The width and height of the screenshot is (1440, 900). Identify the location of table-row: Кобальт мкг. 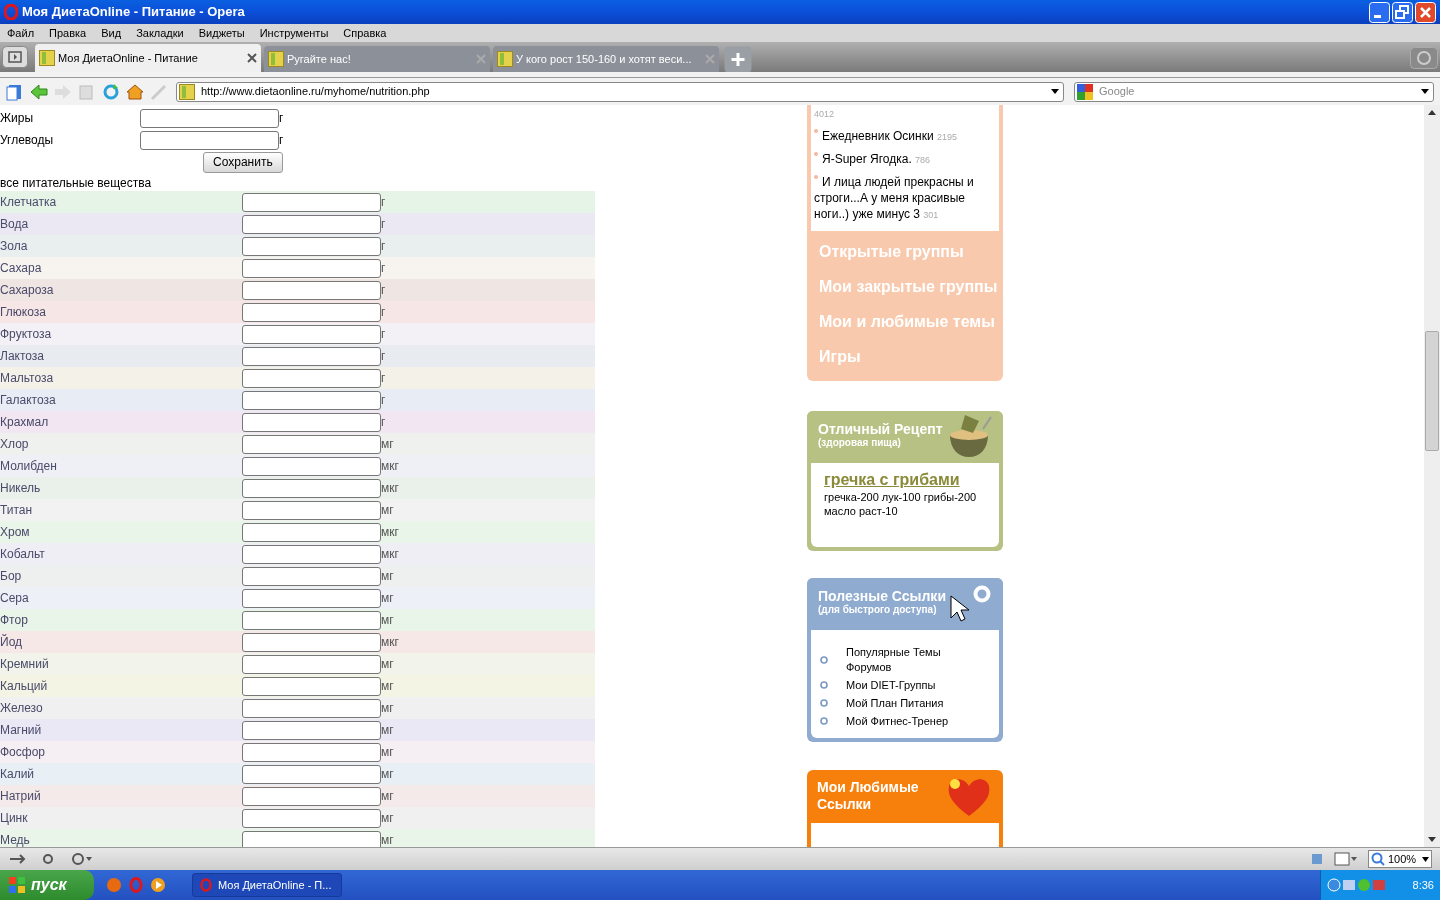
(297, 554).